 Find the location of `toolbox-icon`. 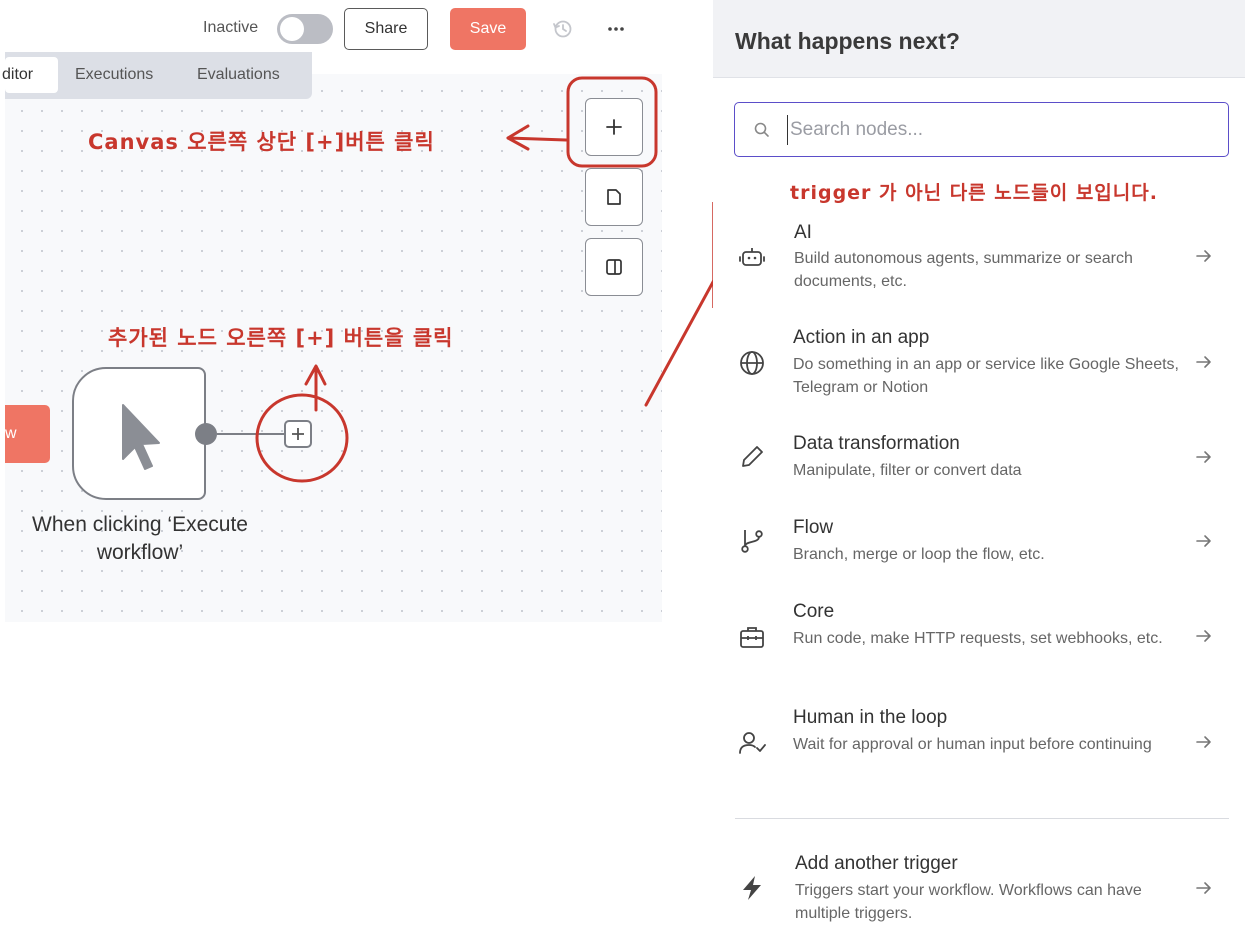

toolbox-icon is located at coordinates (752, 637).